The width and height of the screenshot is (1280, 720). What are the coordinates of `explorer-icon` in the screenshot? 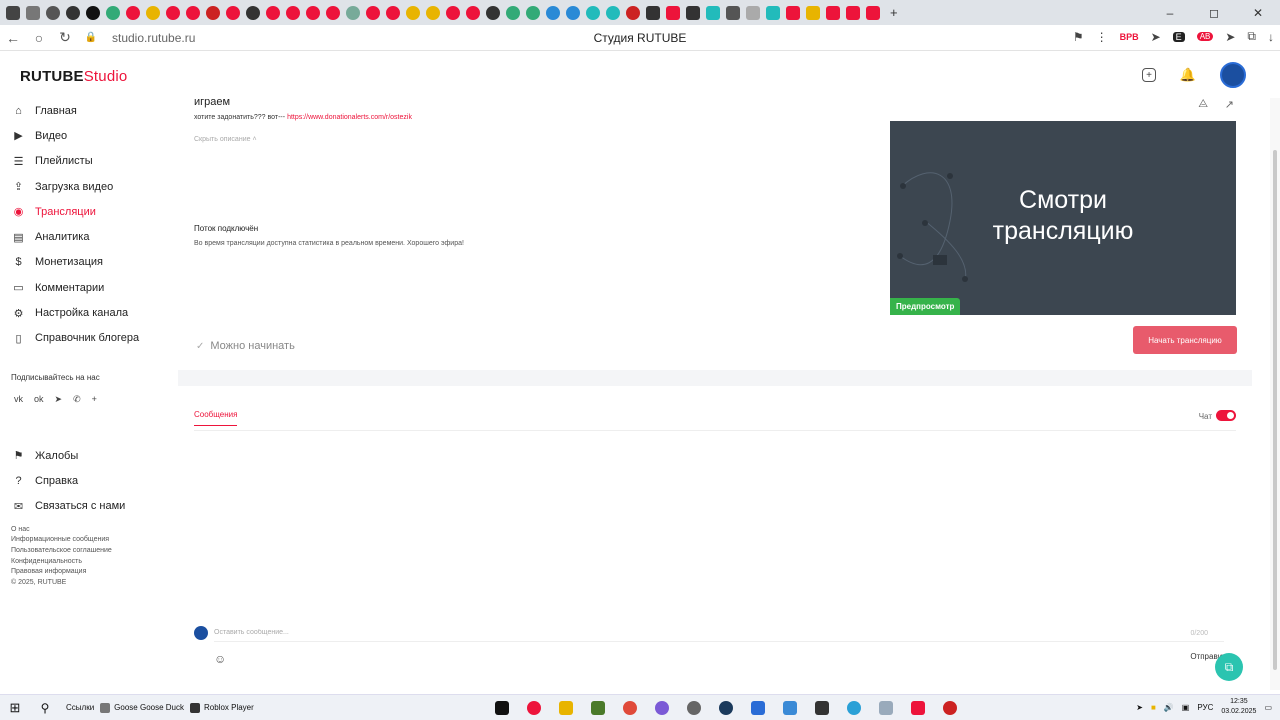 It's located at (886, 708).